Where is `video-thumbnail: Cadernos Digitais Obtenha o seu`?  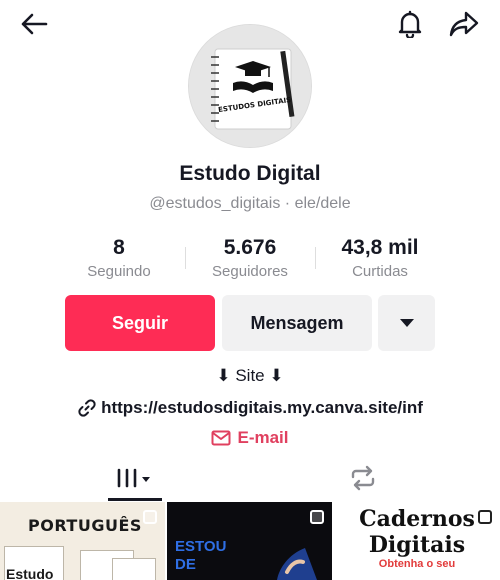 video-thumbnail: Cadernos Digitais Obtenha o seu is located at coordinates (417, 541).